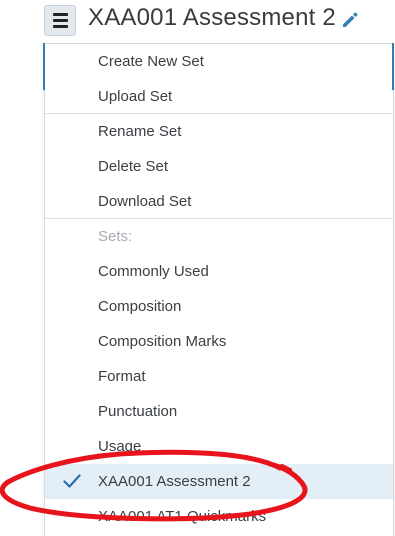 Image resolution: width=395 pixels, height=536 pixels. What do you see at coordinates (138, 411) in the screenshot?
I see `set-item-label: Punctuation` at bounding box center [138, 411].